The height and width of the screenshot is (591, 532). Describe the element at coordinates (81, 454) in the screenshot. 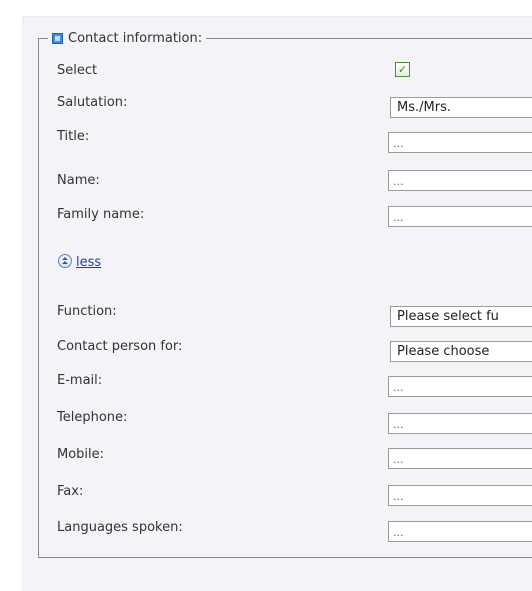

I see `mobile-label: Mobile:` at that location.